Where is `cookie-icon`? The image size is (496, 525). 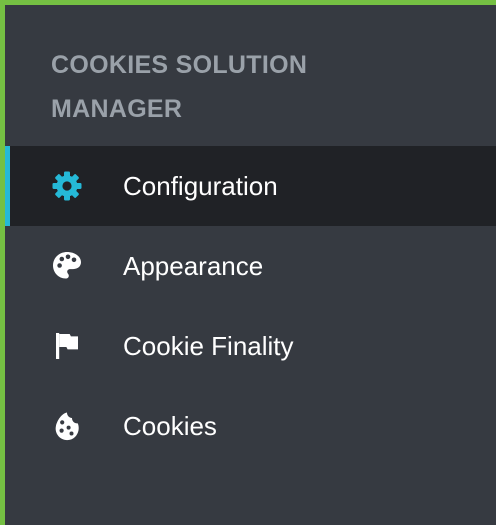 cookie-icon is located at coordinates (67, 426).